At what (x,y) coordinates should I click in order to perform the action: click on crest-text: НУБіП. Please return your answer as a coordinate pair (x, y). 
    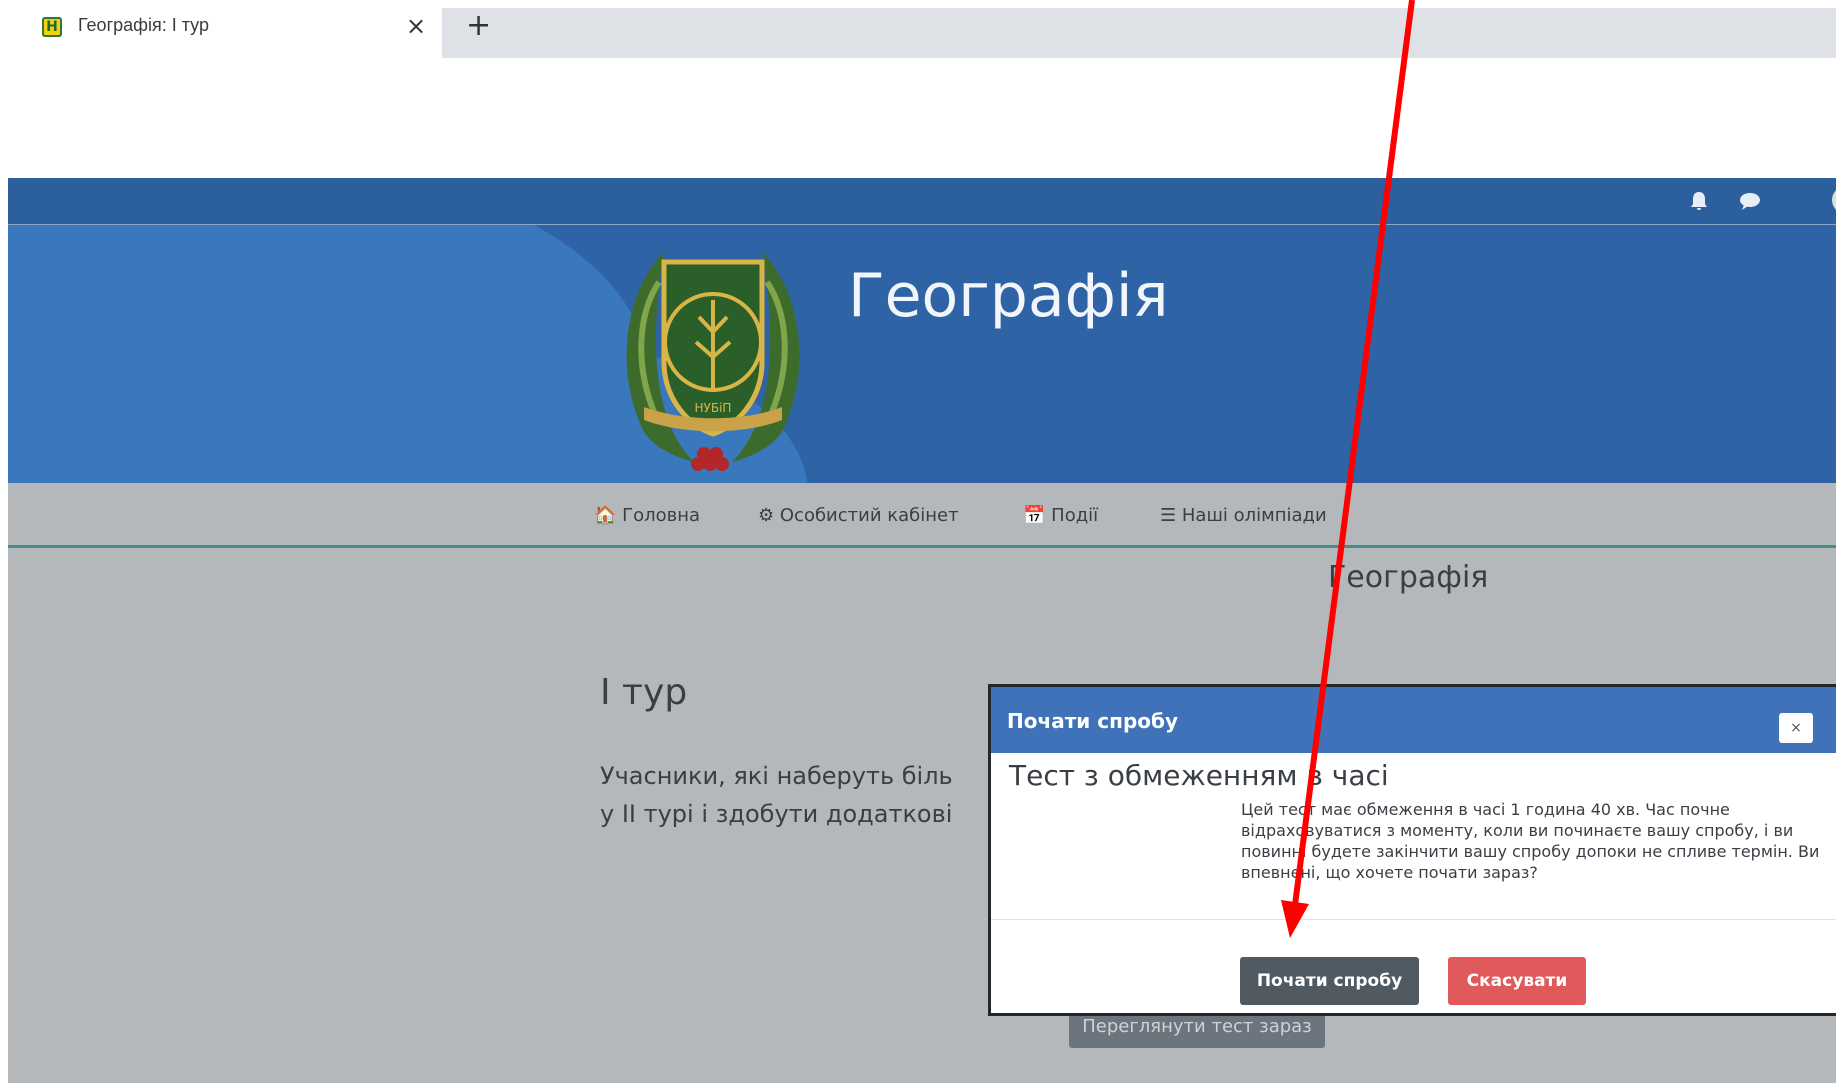
    Looking at the image, I should click on (713, 408).